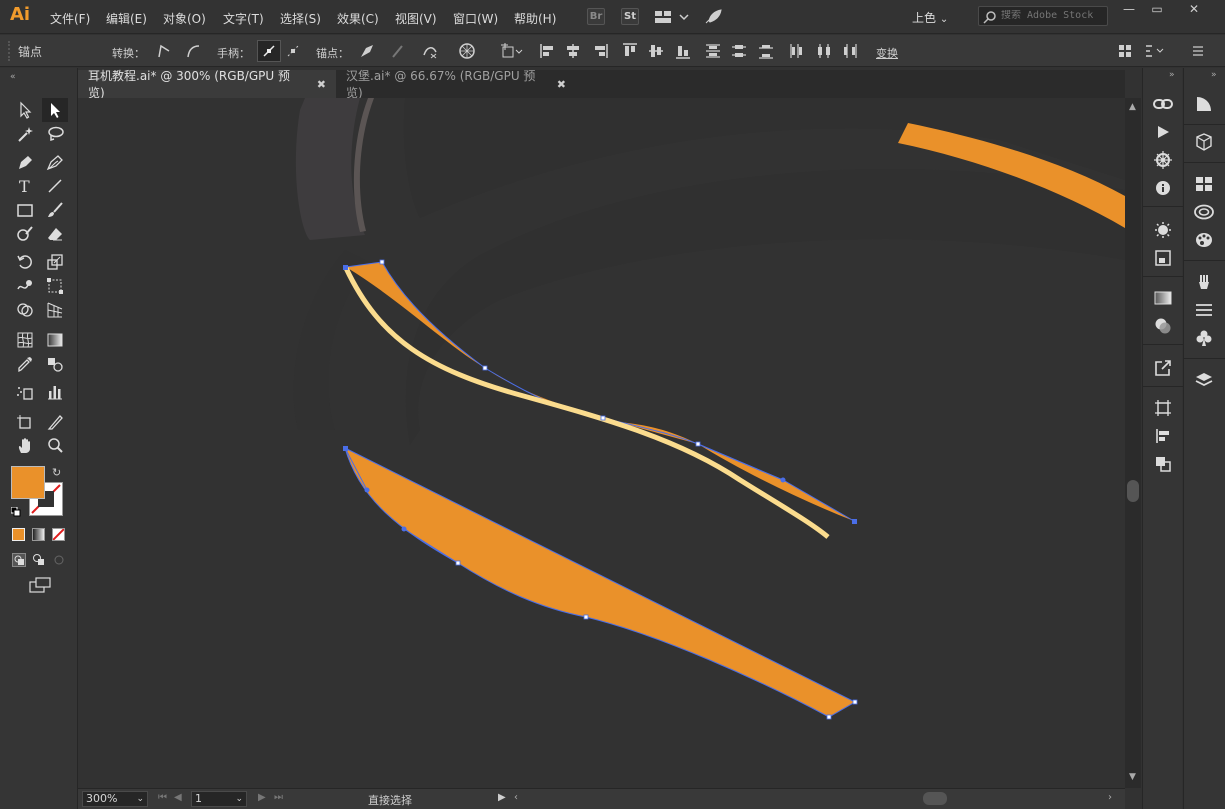 This screenshot has height=809, width=1225. I want to click on default-fill-stroke-icon, so click(15, 513).